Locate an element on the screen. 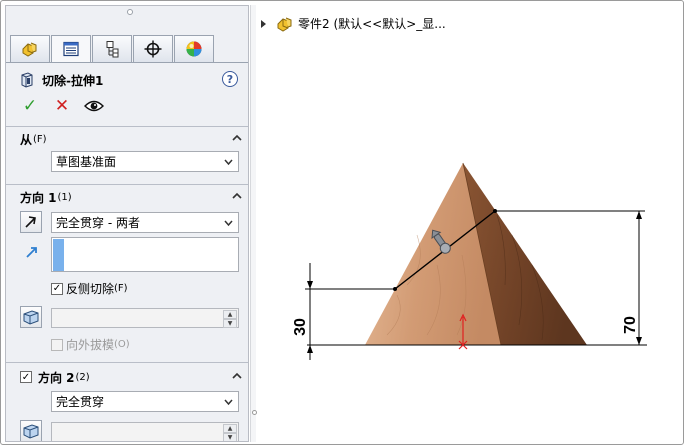  flip-side-checkbox-box: ✓ is located at coordinates (57, 288).